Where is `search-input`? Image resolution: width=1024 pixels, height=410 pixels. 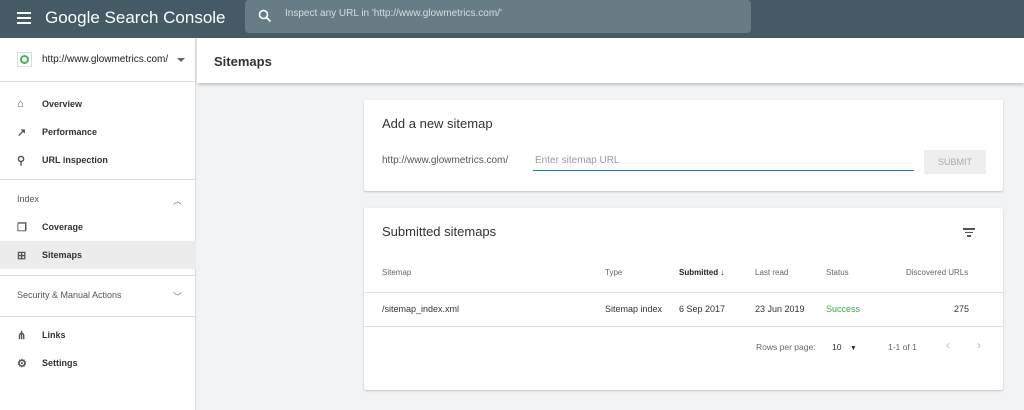
search-input is located at coordinates (510, 13).